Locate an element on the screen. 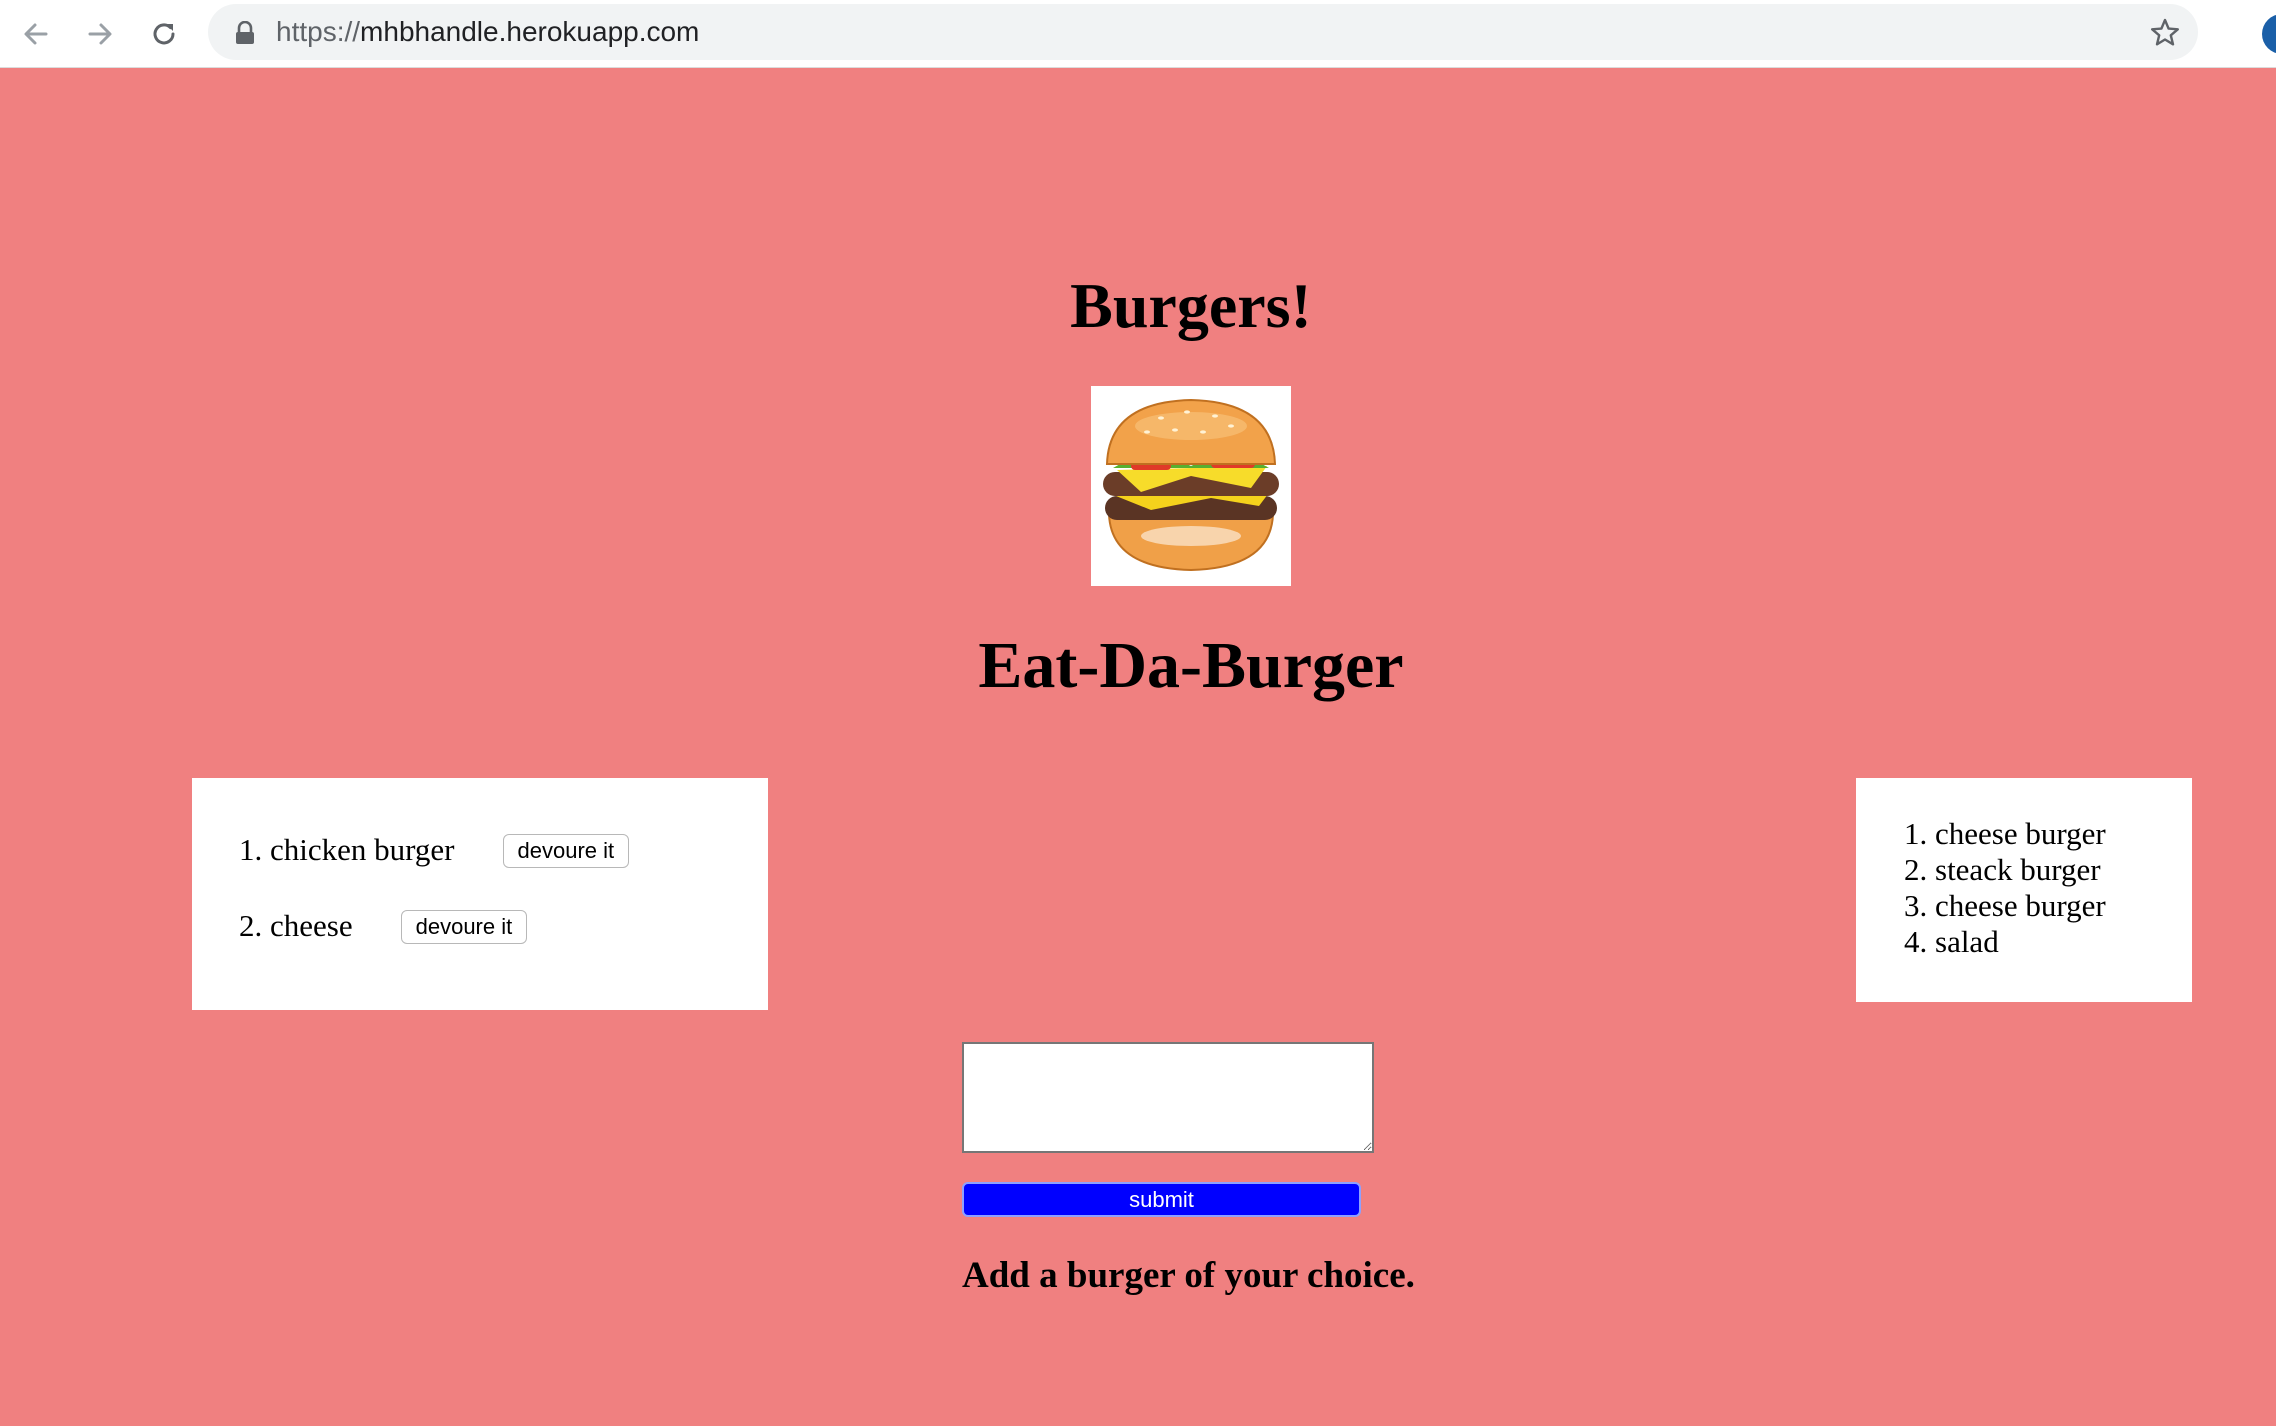  burger-name: 1. chicken burger is located at coordinates (347, 849).